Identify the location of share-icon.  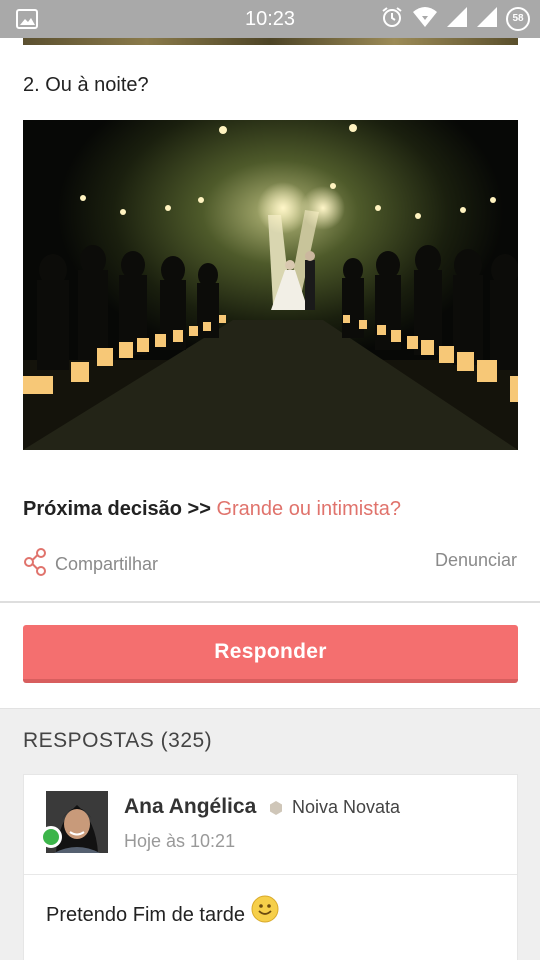
(35, 564).